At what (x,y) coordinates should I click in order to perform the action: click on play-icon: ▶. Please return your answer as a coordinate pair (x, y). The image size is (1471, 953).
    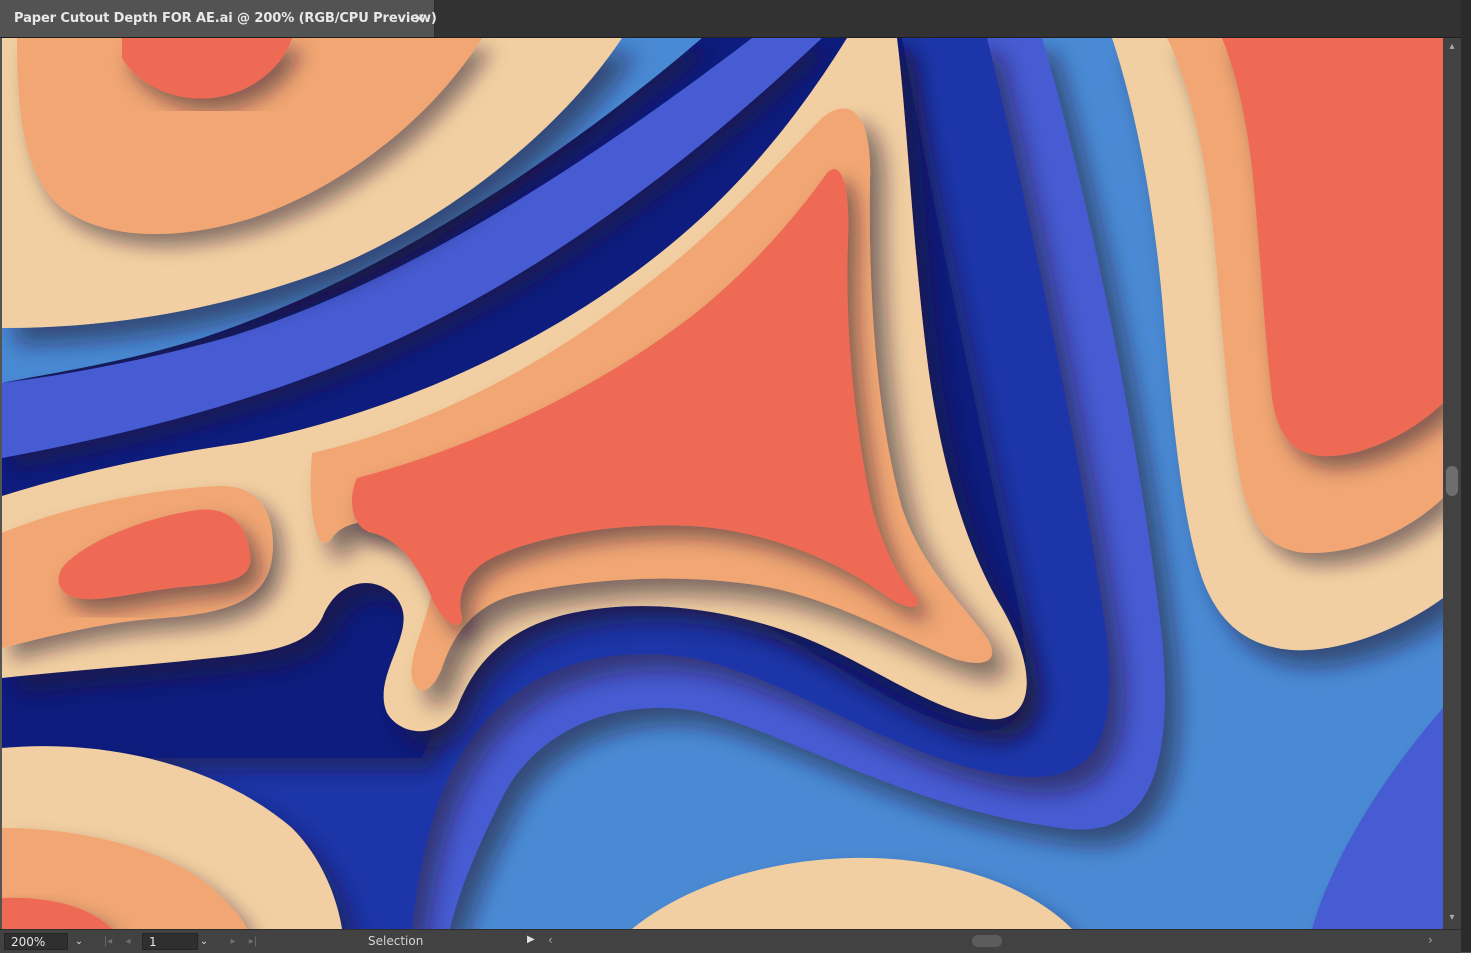
    Looking at the image, I should click on (531, 939).